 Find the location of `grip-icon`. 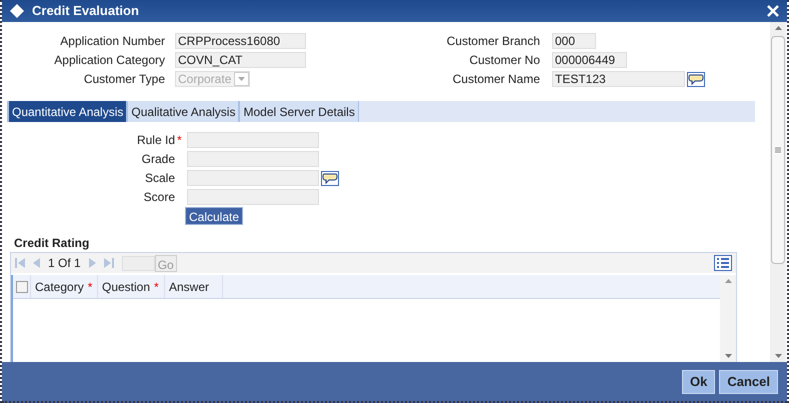

grip-icon is located at coordinates (778, 150).